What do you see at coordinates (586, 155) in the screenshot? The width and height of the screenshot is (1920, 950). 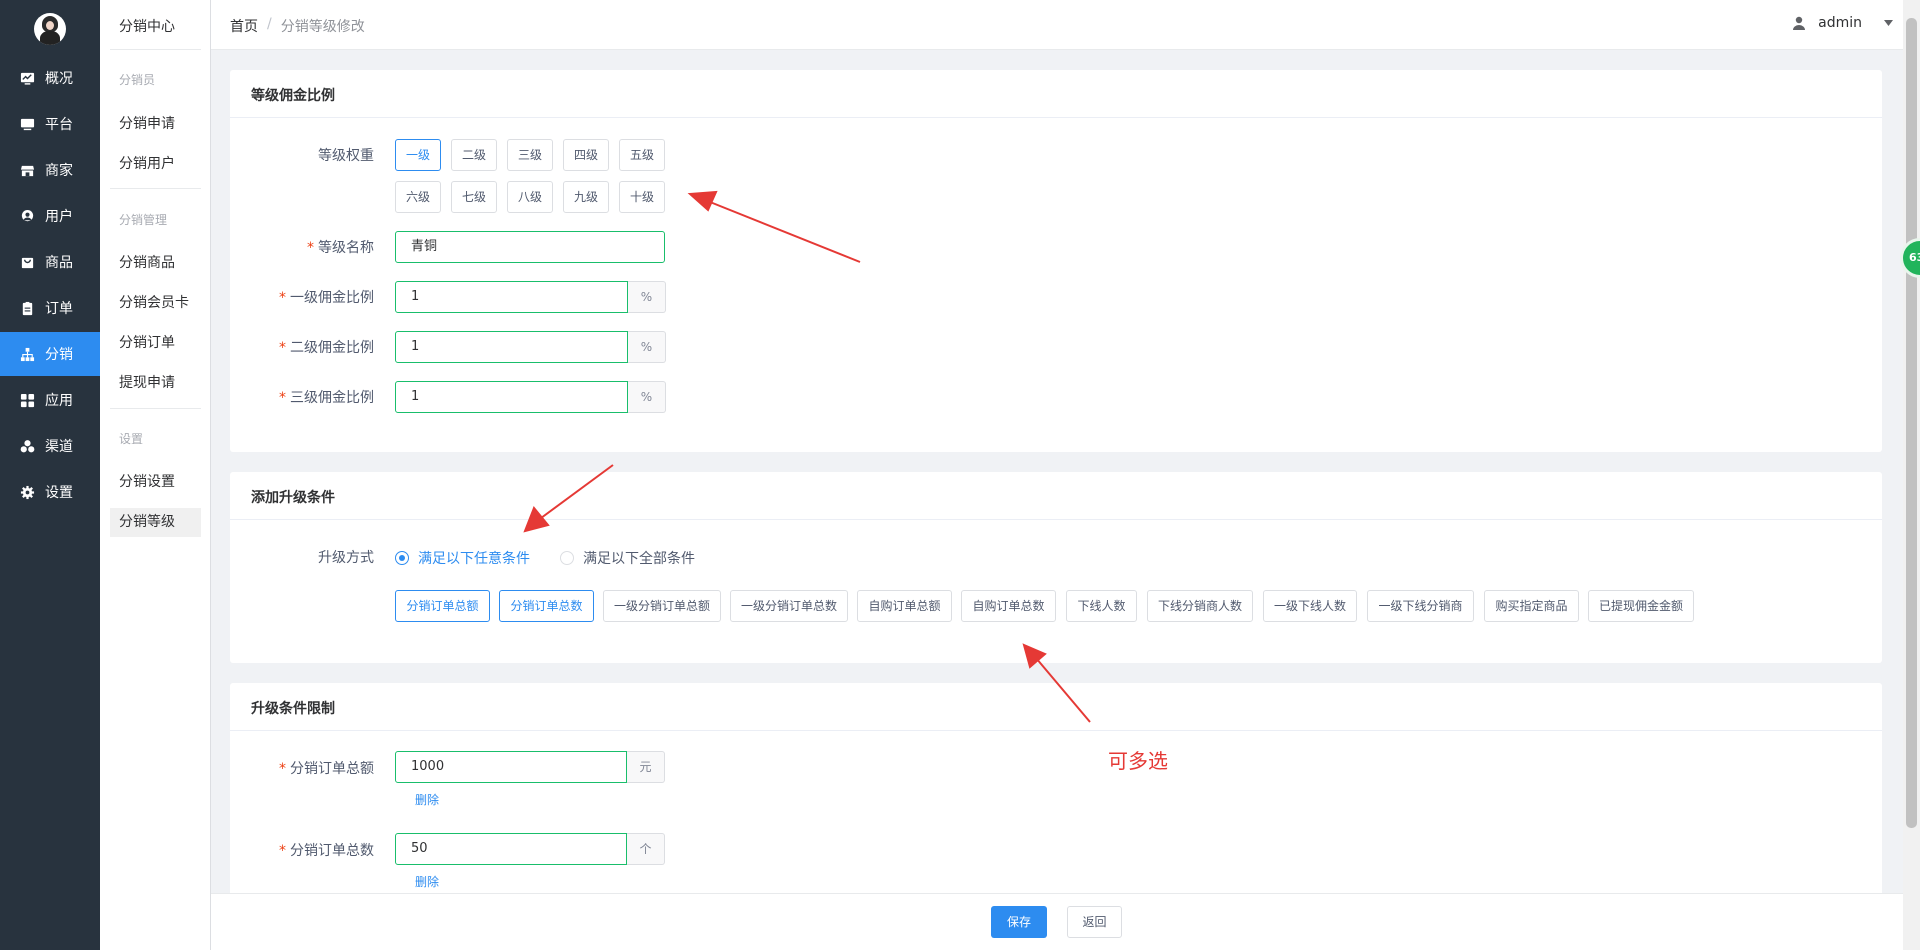 I see `grade-button: 四级` at bounding box center [586, 155].